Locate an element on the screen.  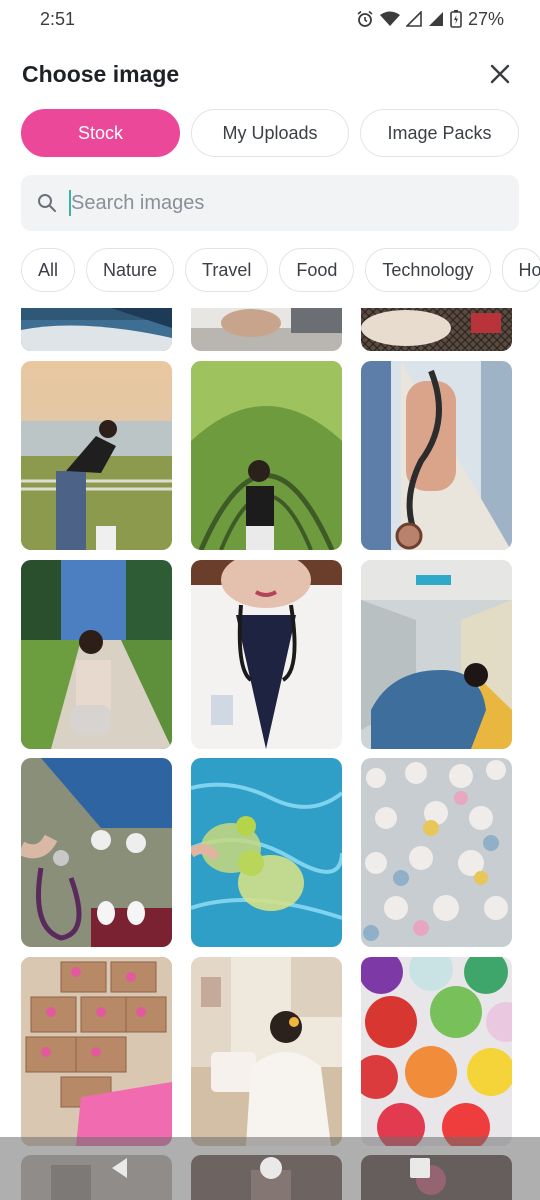
image-hand-stethoscope is located at coordinates (436, 455).